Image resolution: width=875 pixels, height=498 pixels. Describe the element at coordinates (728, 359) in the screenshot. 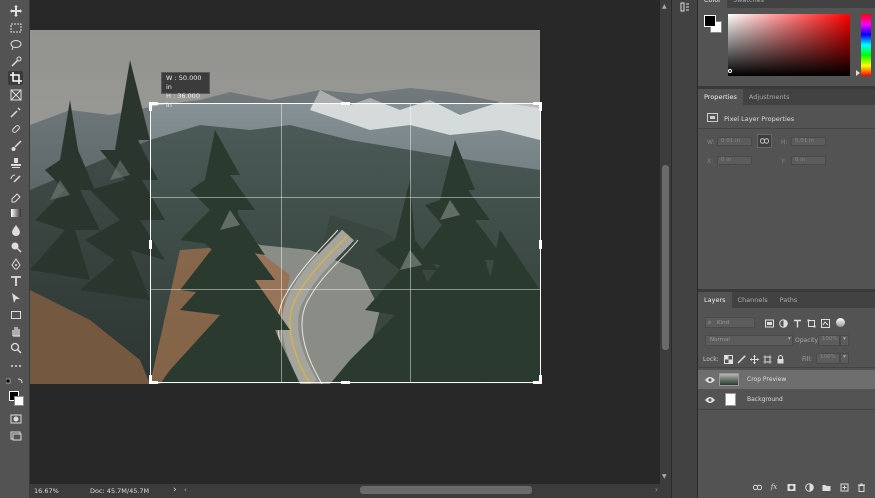

I see `lock-transparent-icon` at that location.